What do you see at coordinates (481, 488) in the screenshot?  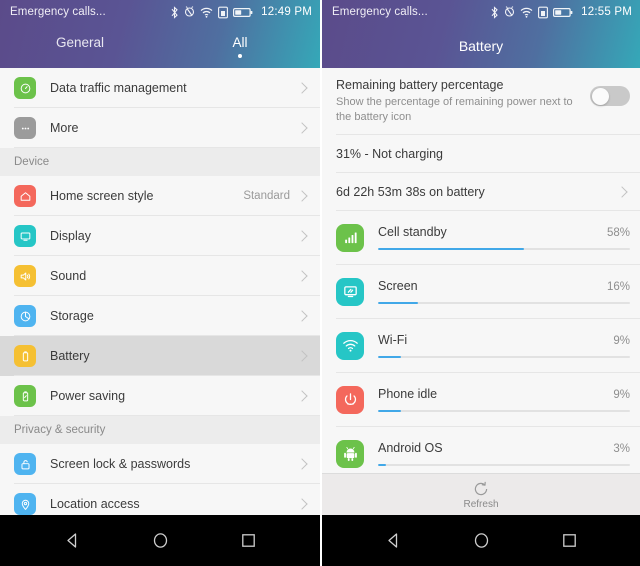 I see `refresh-icon` at bounding box center [481, 488].